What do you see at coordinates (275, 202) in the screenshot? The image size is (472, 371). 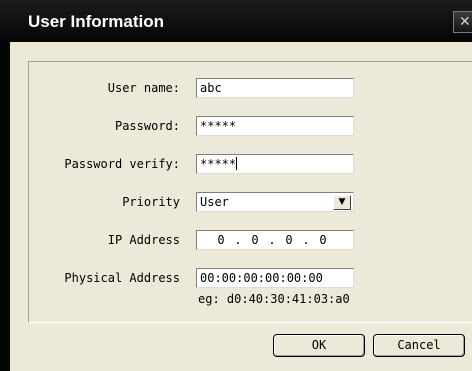 I see `priority-select: User ▼` at bounding box center [275, 202].